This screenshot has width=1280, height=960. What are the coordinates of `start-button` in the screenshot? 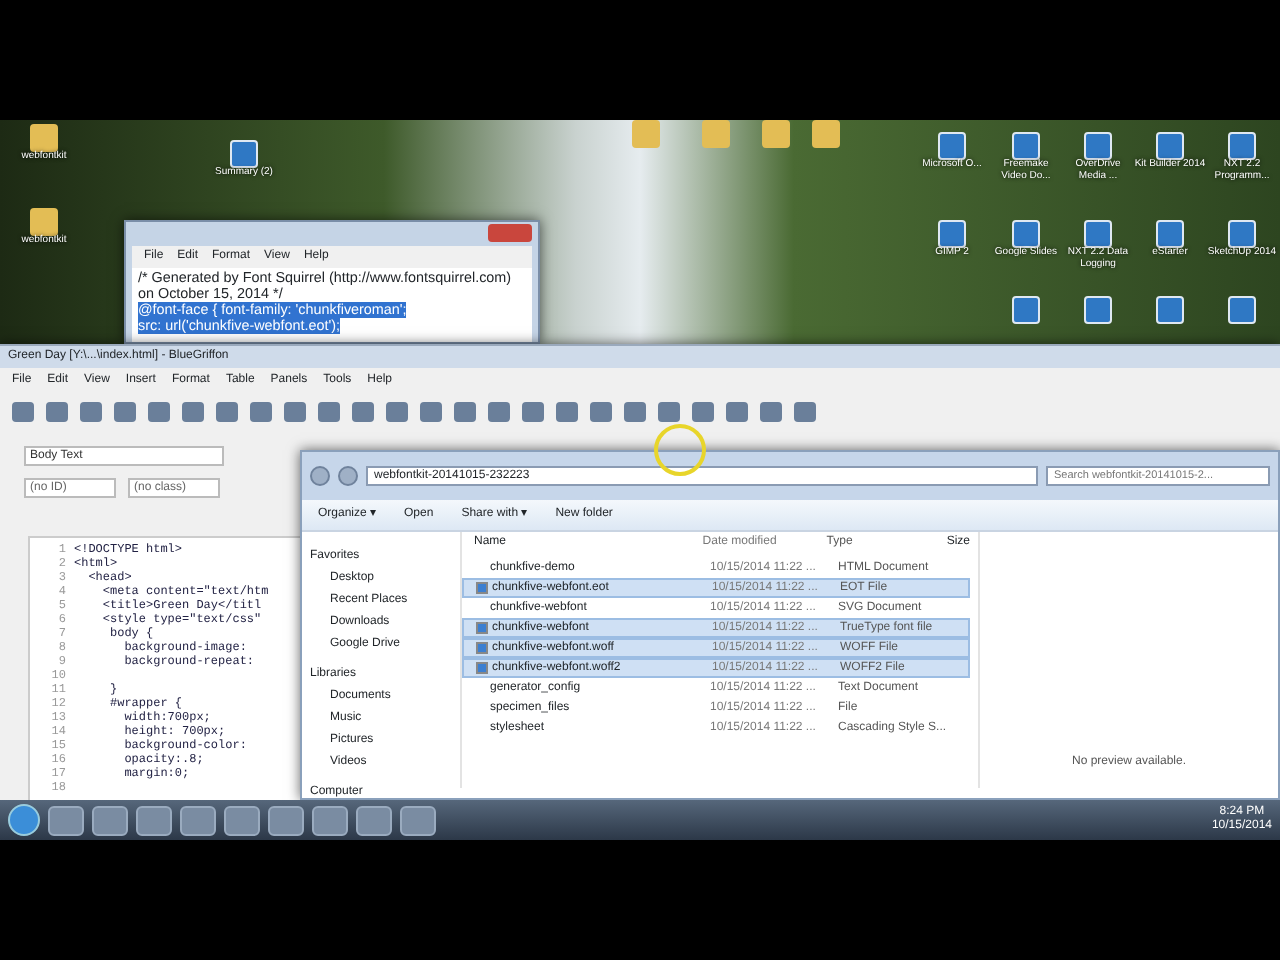 It's located at (24, 820).